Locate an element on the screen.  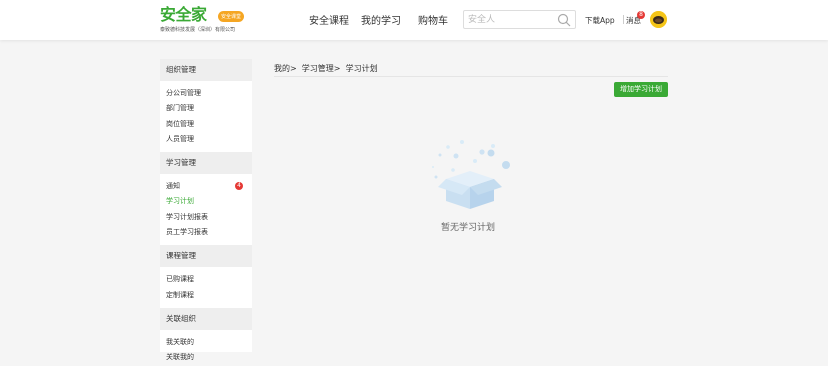
breadcrumb: 我的> 学习管理> 学习计划 is located at coordinates (326, 68).